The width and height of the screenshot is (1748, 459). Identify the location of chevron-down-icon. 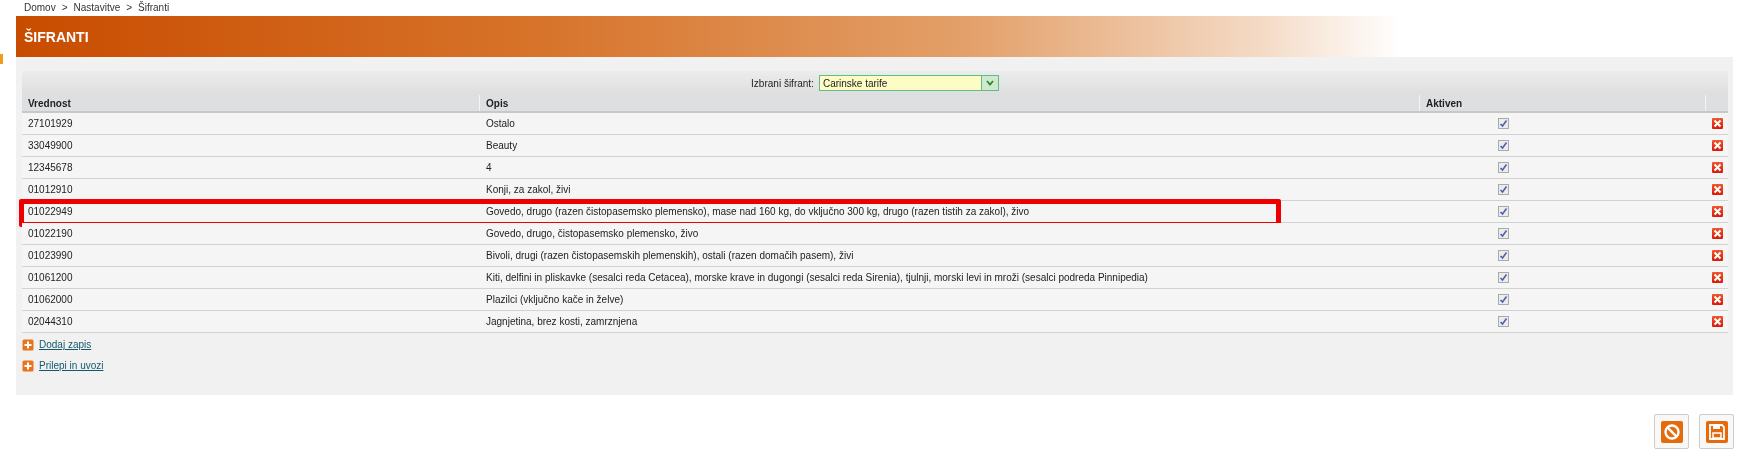
(989, 83).